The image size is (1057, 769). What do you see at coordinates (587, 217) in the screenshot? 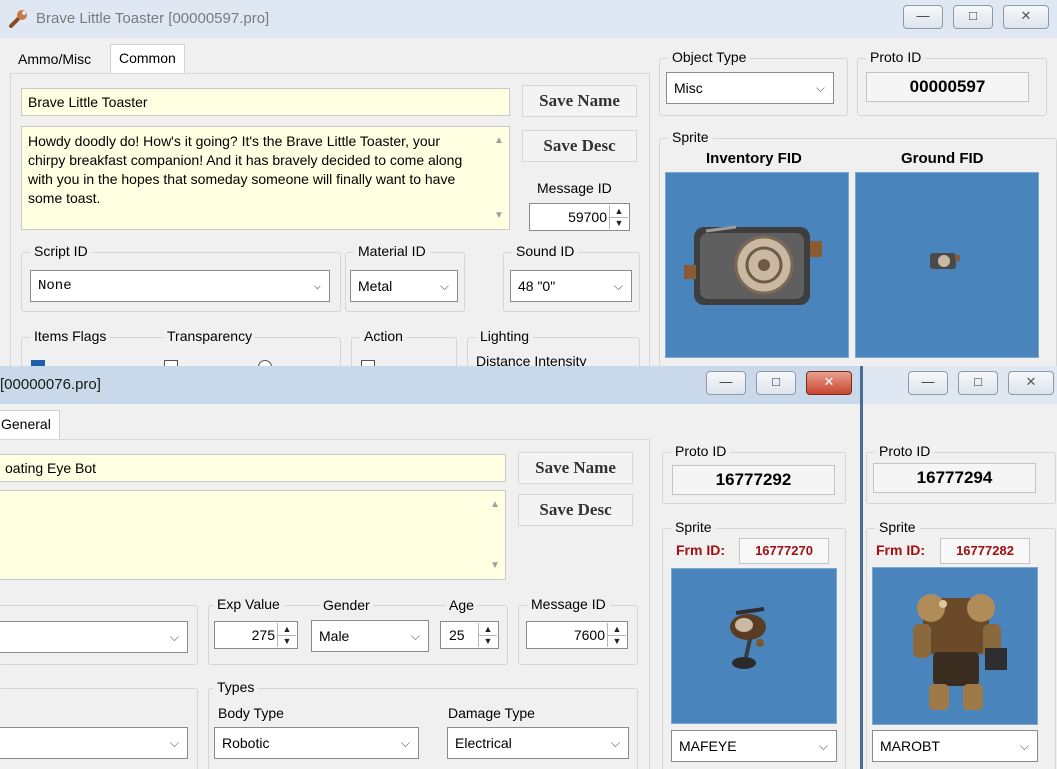
I see `message-id-value: 59700` at bounding box center [587, 217].